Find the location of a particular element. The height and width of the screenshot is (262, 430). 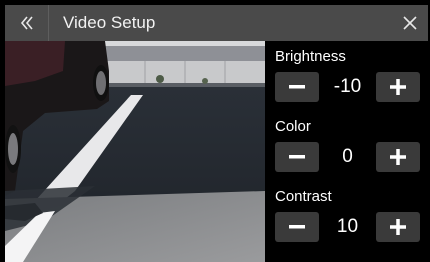

contrast-setting: Contrast 10 is located at coordinates (347, 214).